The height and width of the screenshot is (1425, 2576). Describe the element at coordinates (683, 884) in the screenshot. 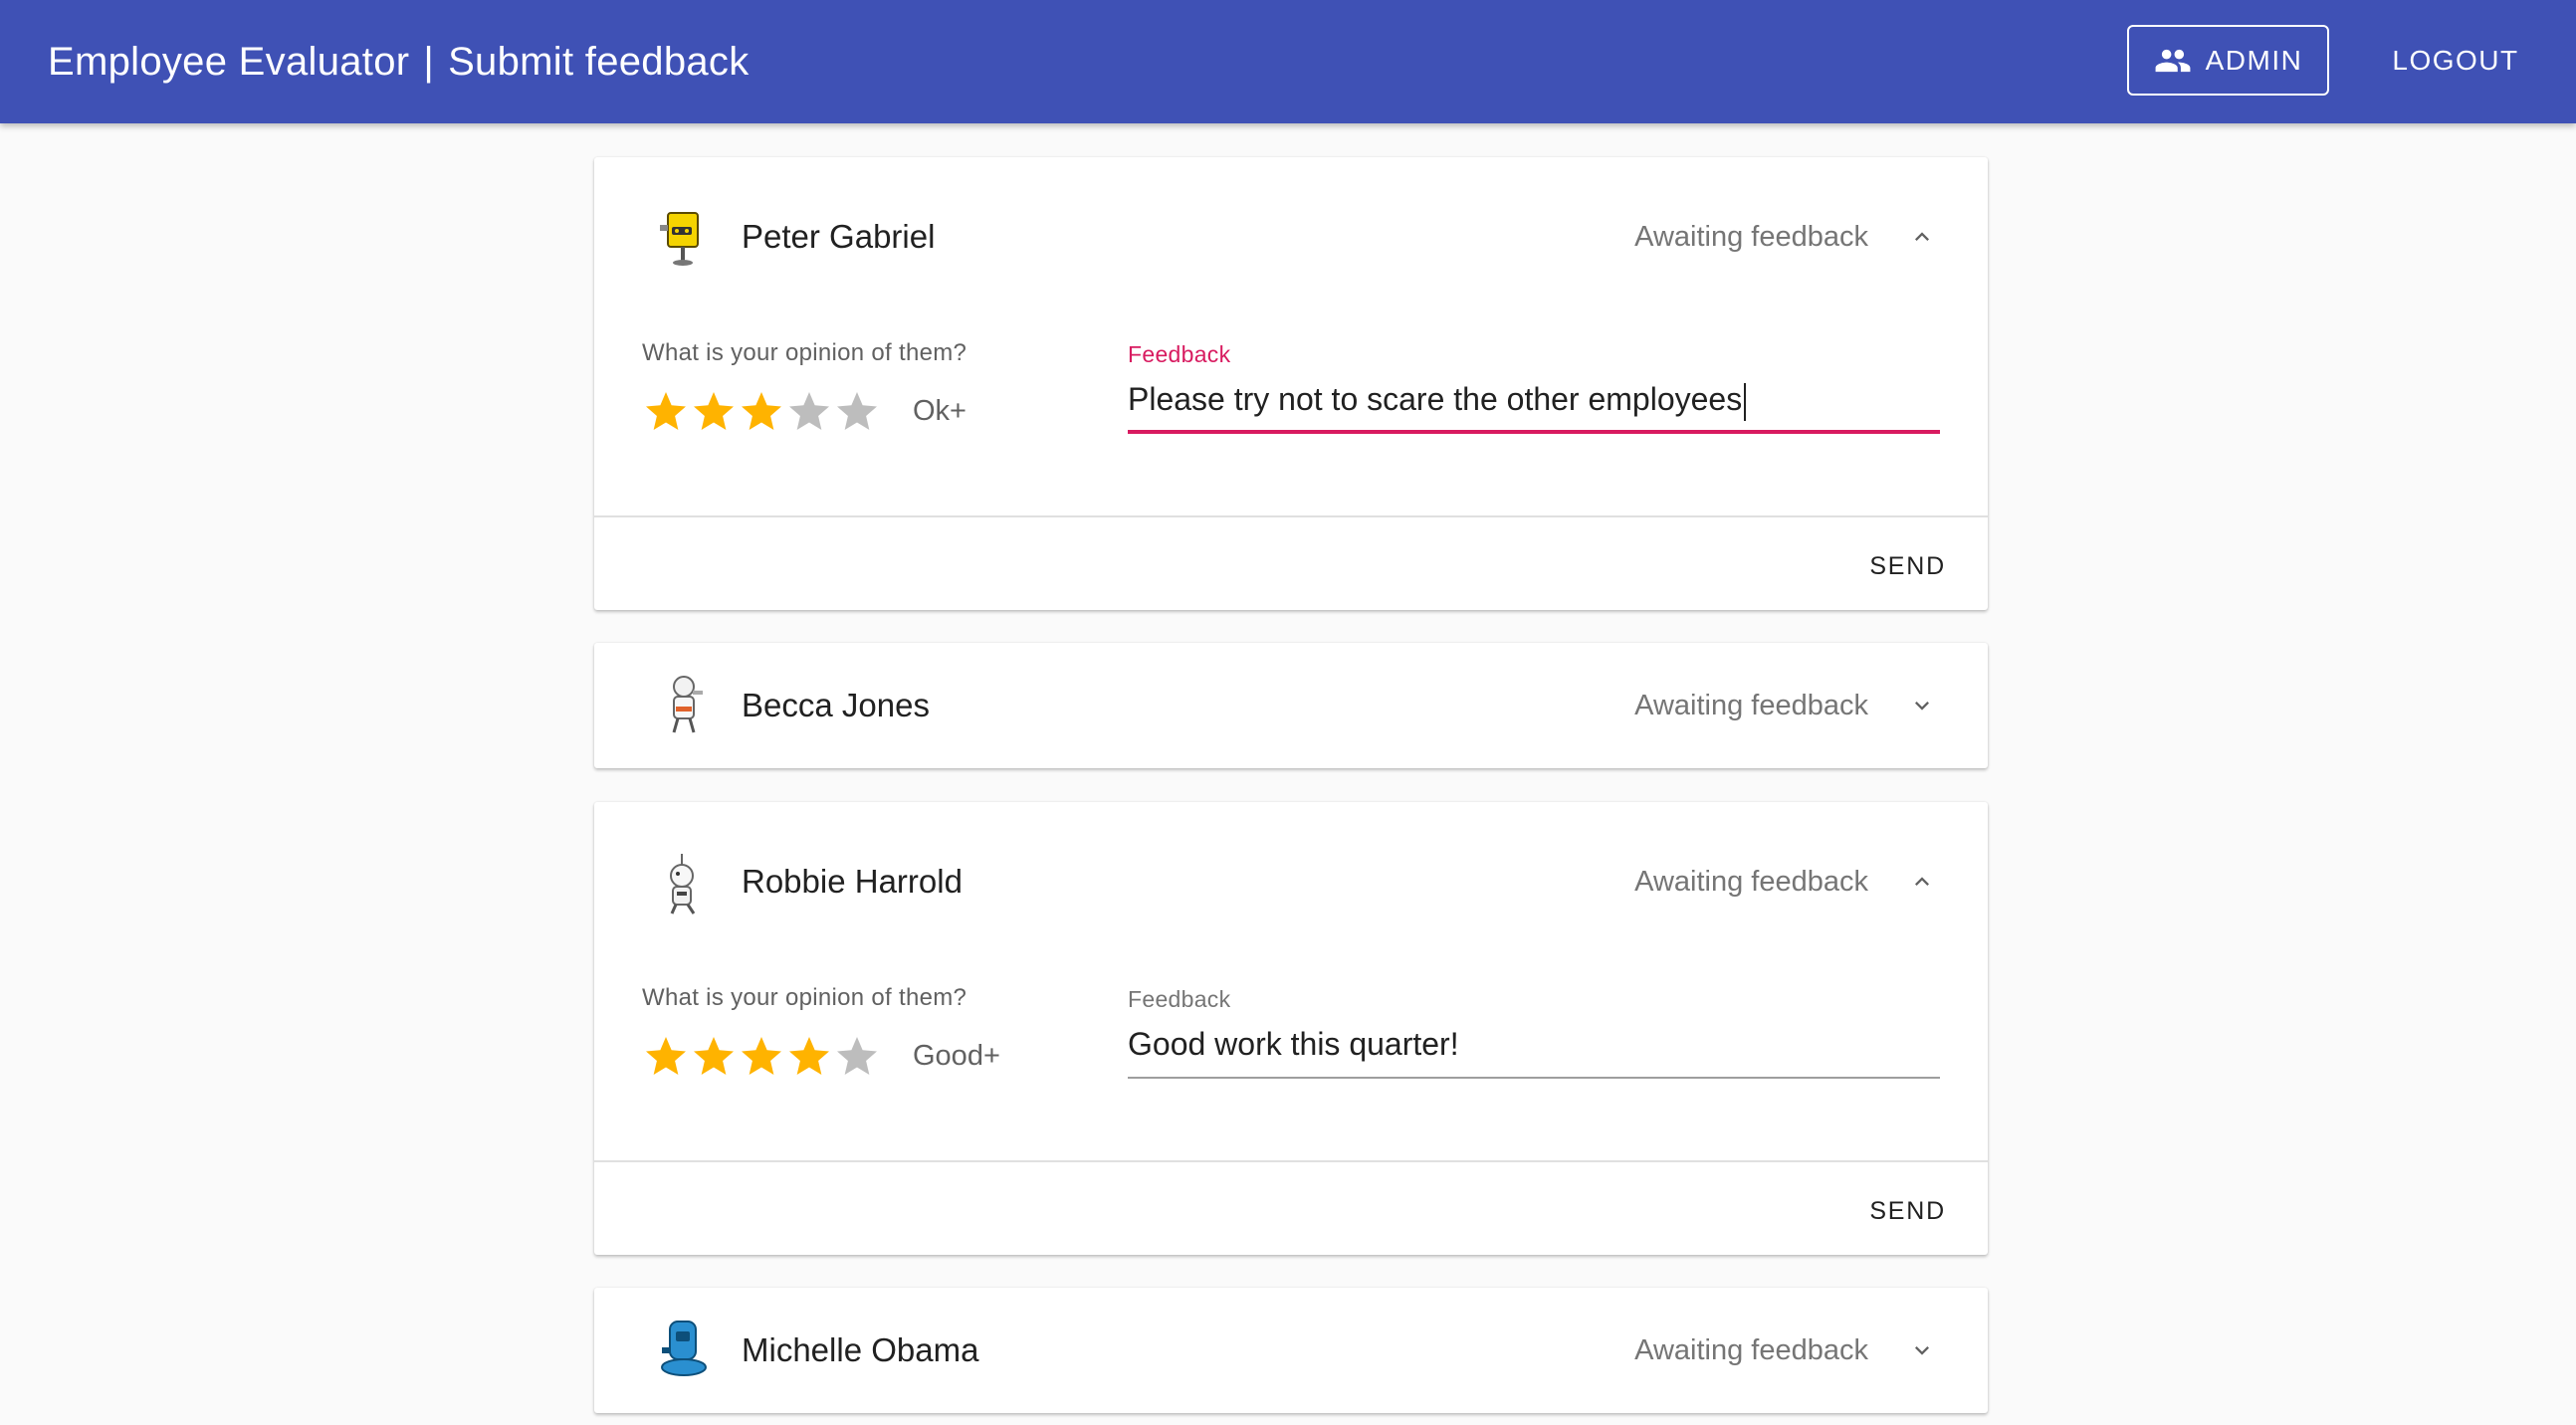

I see `antenna-robot-icon` at that location.